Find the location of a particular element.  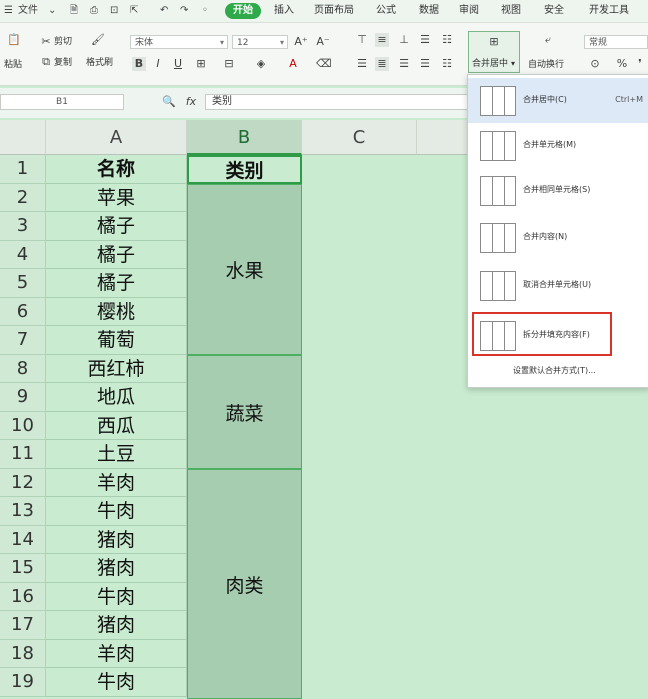

more-icon: ◦ is located at coordinates (205, 11).